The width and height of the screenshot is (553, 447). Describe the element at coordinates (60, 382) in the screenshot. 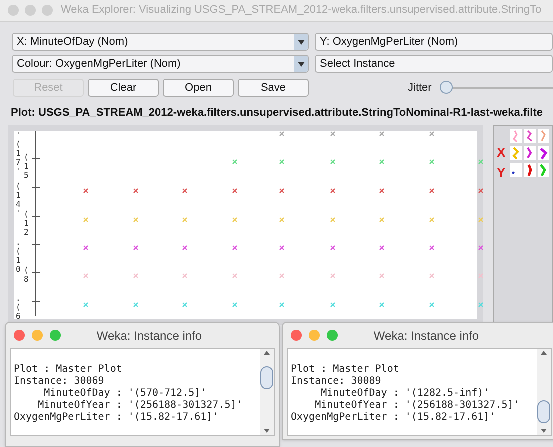

I see `info-line: Instance: 30069` at that location.